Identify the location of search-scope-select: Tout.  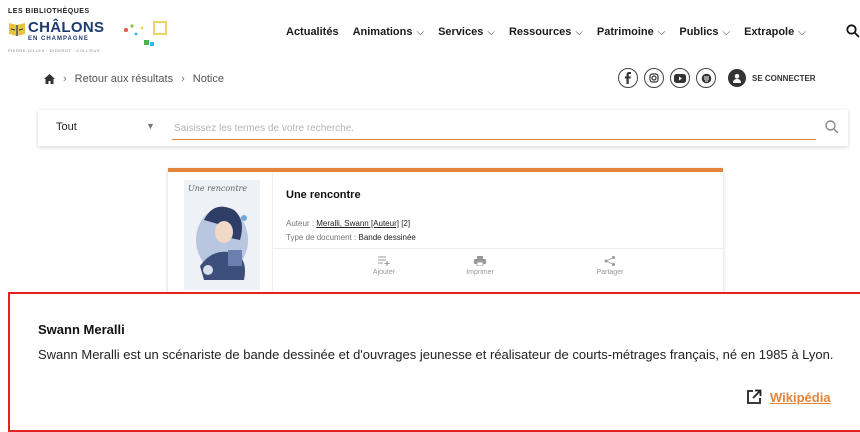
(66, 127).